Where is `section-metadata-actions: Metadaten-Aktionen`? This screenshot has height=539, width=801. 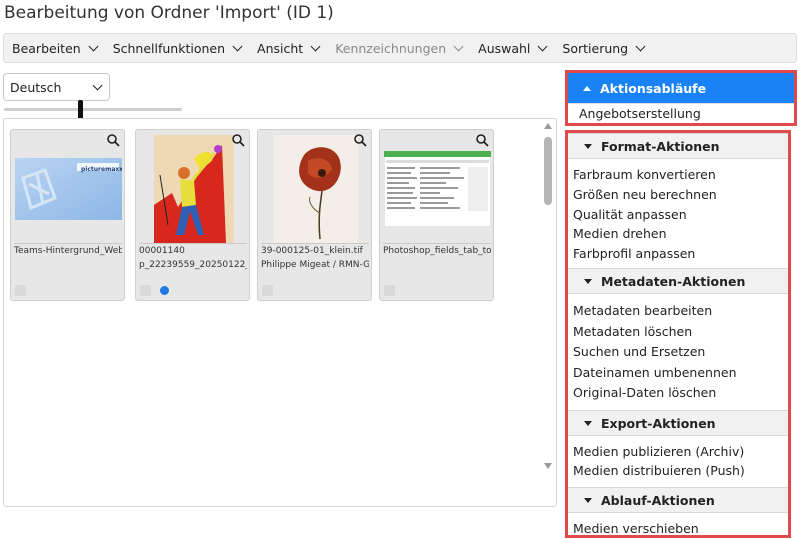 section-metadata-actions: Metadaten-Aktionen is located at coordinates (678, 281).